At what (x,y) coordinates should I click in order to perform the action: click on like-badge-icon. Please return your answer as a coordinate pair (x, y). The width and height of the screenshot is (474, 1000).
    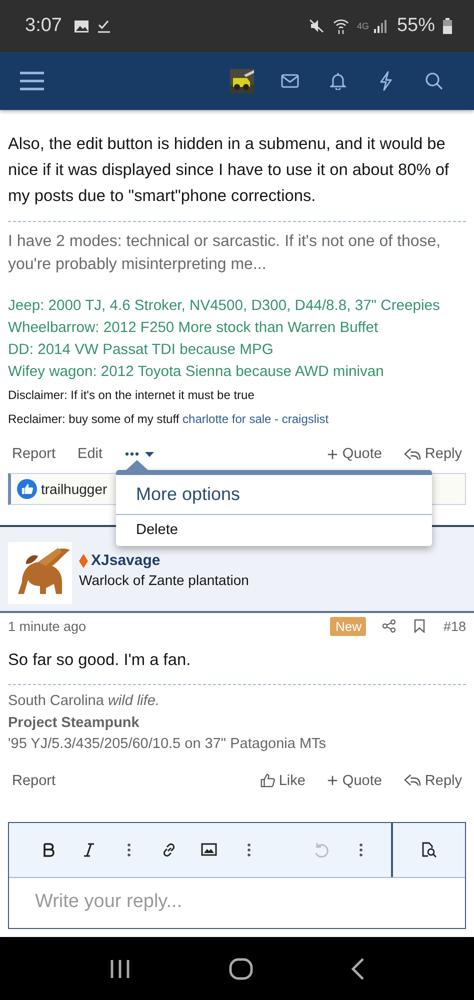
    Looking at the image, I should click on (27, 489).